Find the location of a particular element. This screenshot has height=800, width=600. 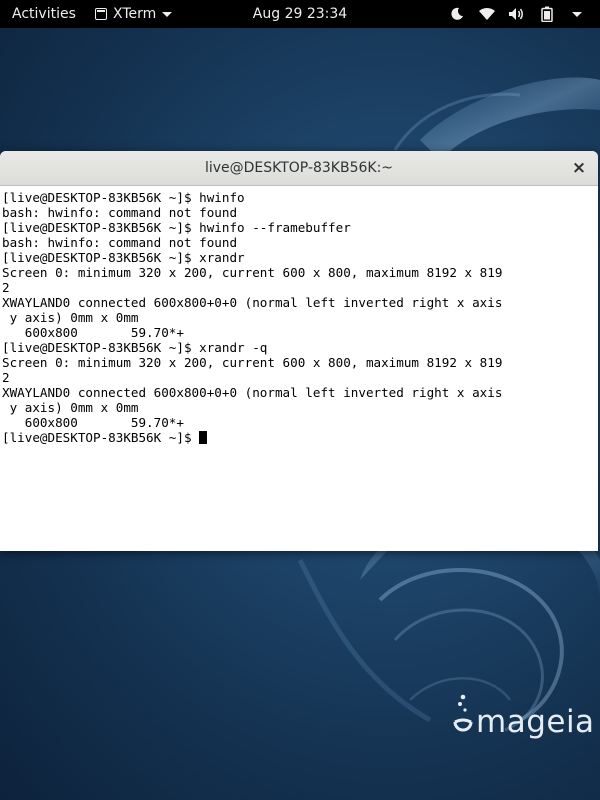

text-cursor is located at coordinates (203, 437).